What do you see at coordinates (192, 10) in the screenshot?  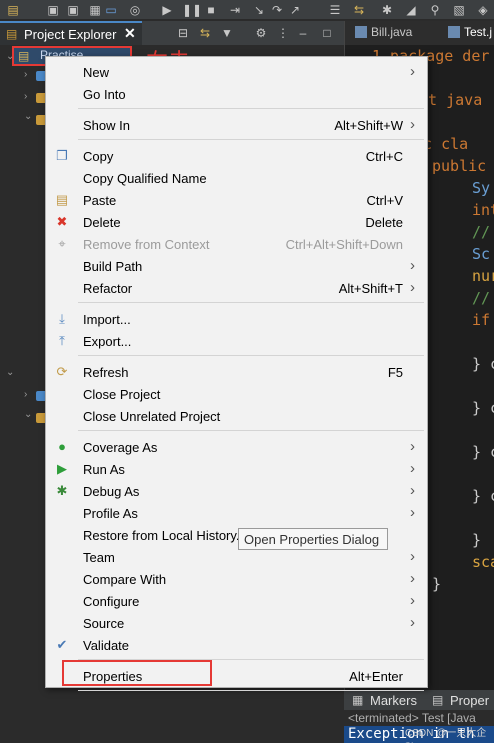 I see `suspend-icon: ❚❚` at bounding box center [192, 10].